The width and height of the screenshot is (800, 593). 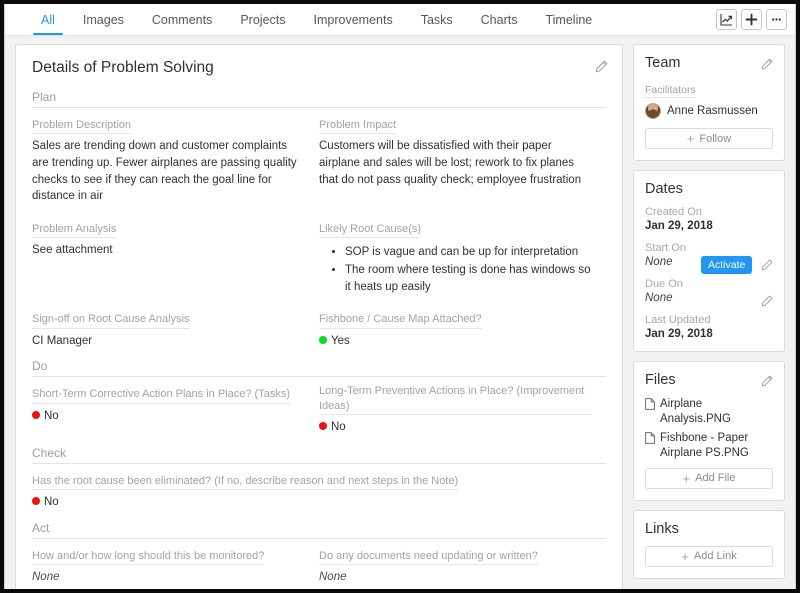 I want to click on field-label: Sign-off on Root Cause Analysis, so click(x=111, y=320).